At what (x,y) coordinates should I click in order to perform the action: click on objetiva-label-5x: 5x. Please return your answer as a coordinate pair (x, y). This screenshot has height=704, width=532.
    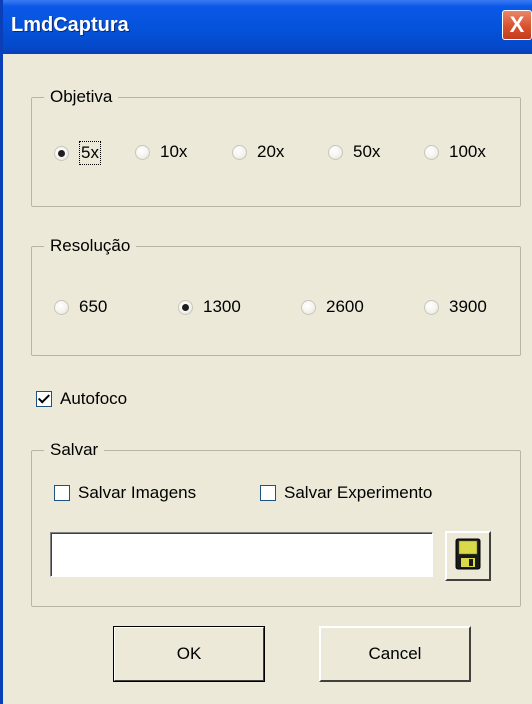
    Looking at the image, I should click on (90, 153).